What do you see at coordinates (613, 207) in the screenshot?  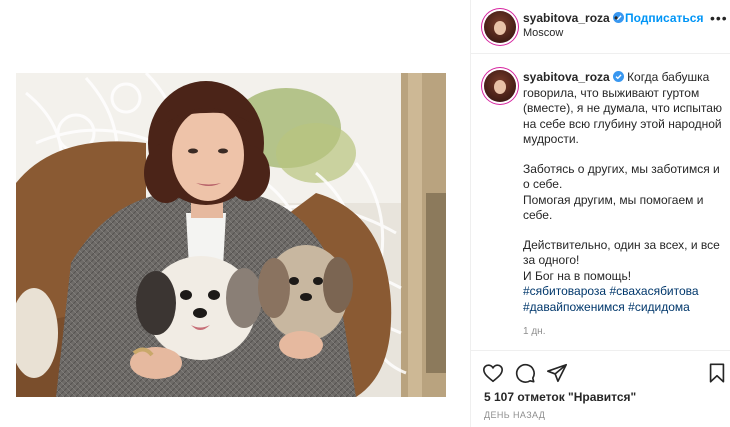 I see `caption-line: Помогая другим, мы помогаем и себе.` at bounding box center [613, 207].